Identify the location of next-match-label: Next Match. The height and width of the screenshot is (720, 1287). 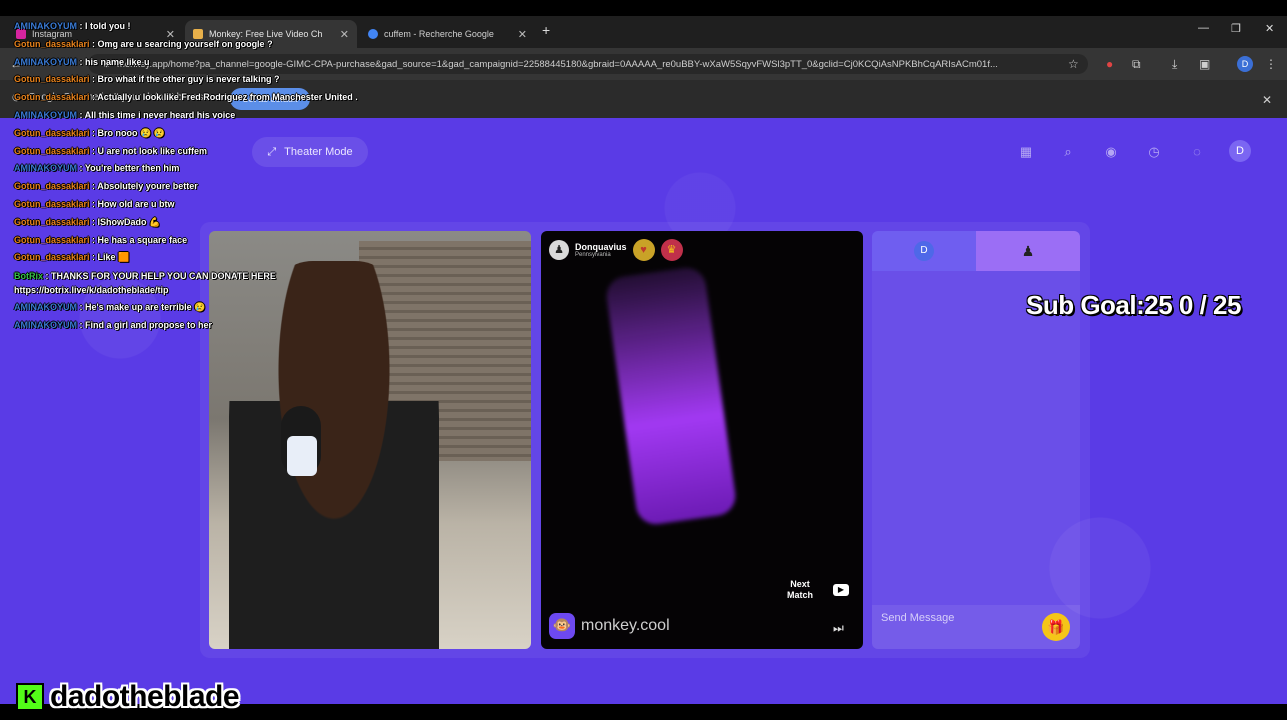
(800, 590).